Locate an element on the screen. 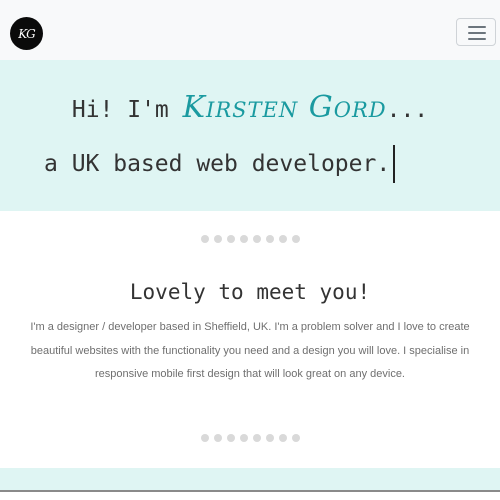 This screenshot has height=500, width=500. dot-divider-bottom is located at coordinates (250, 438).